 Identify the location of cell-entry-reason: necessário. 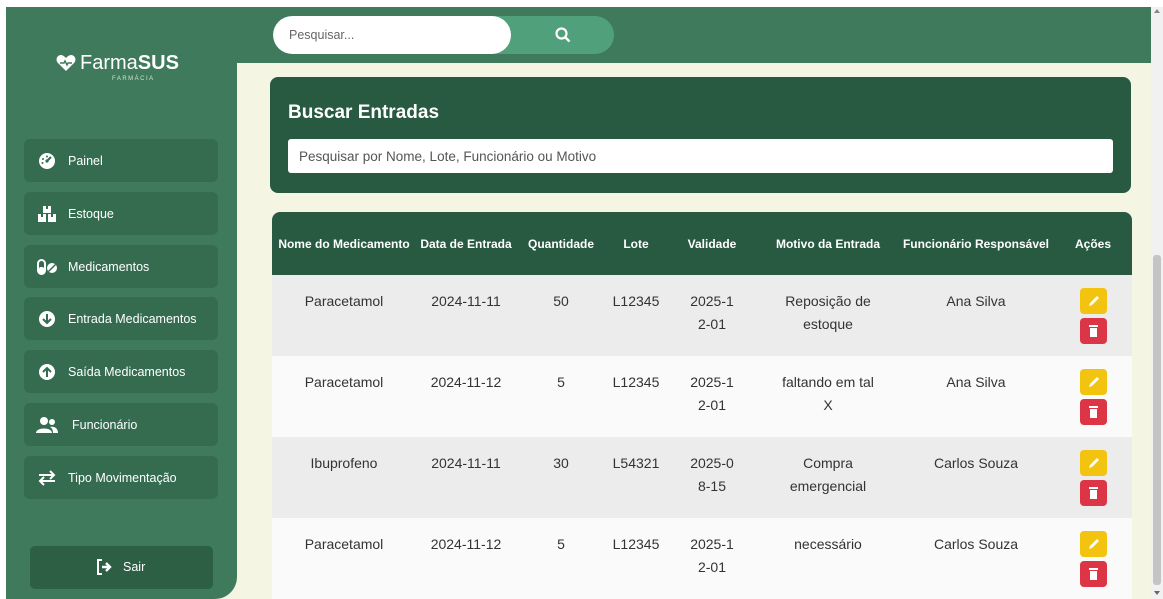
(828, 544).